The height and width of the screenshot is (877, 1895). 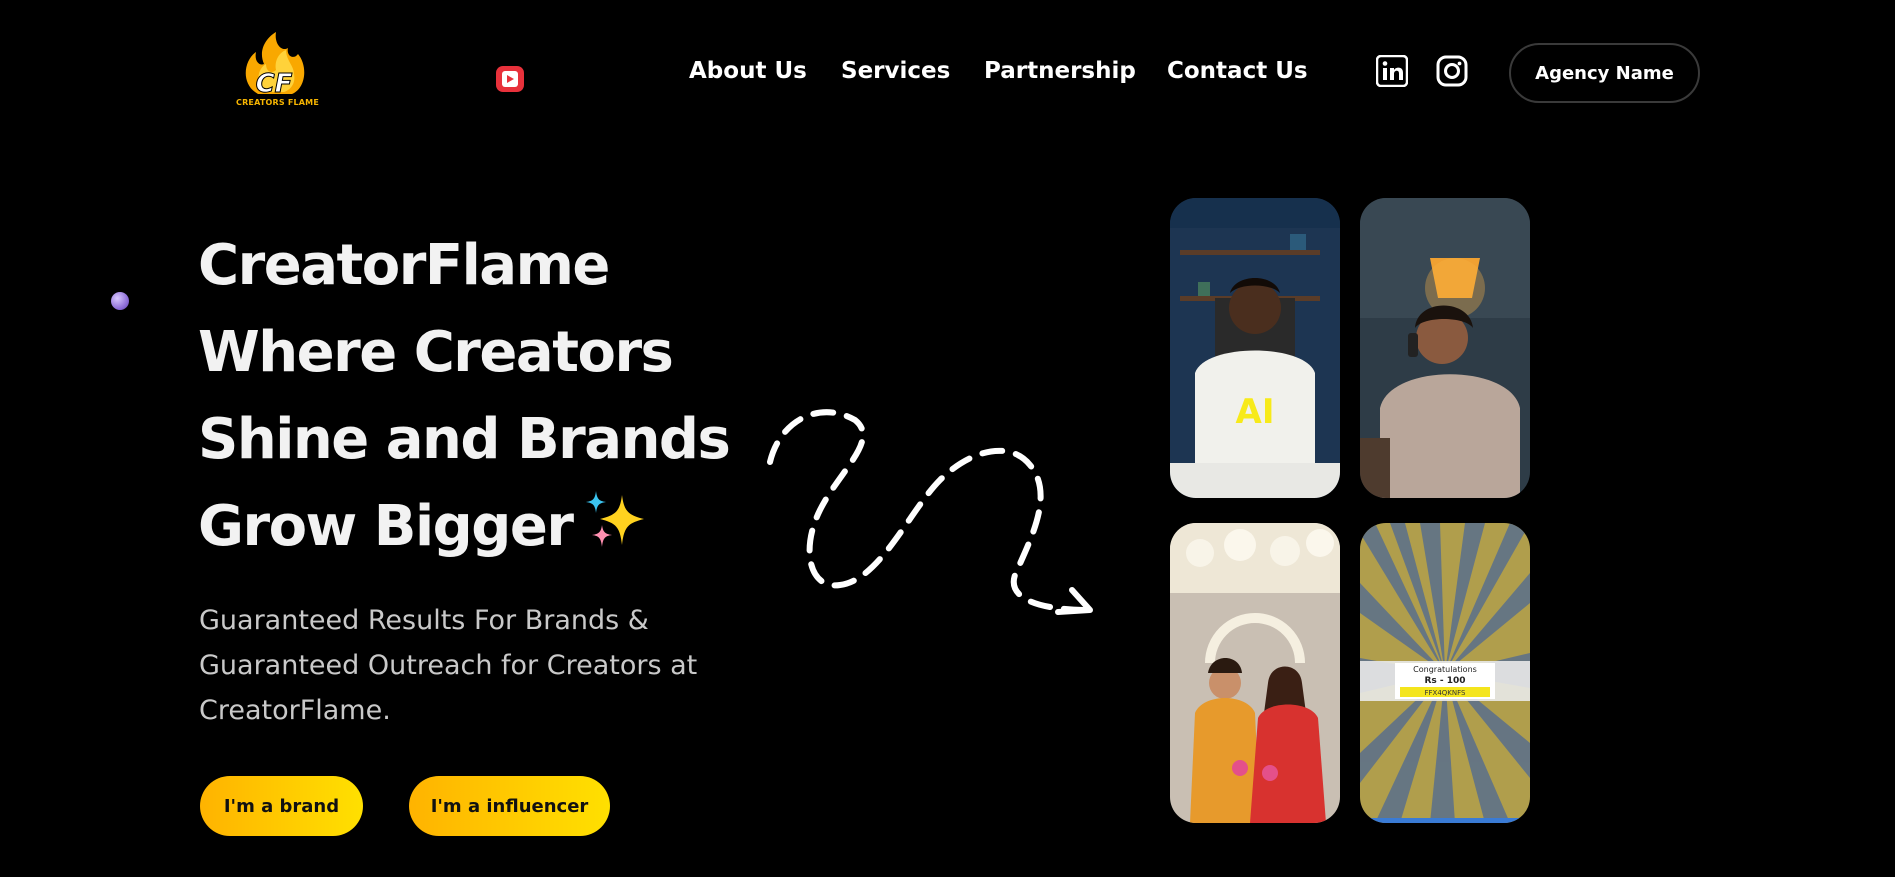 I want to click on video-card-creator-ai: AI, so click(x=1255, y=348).